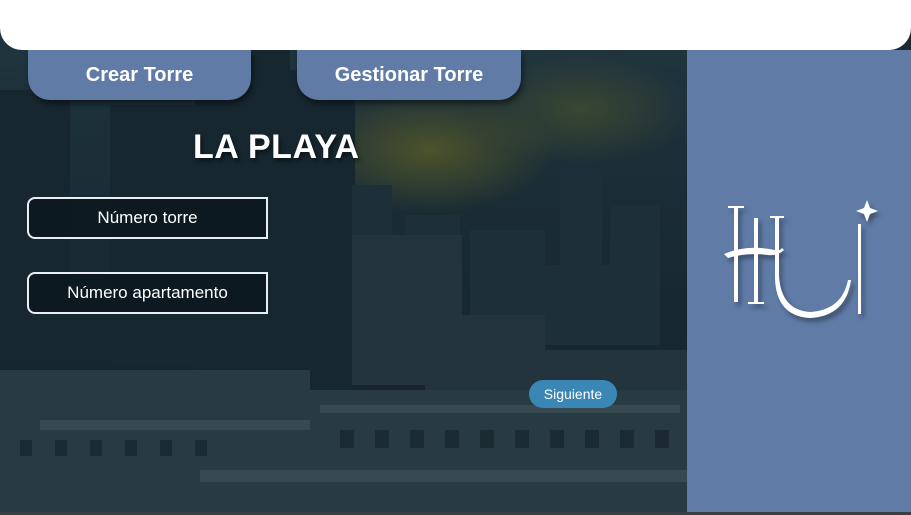 This screenshot has height=515, width=911. I want to click on hu-monogram-logo-icon, so click(801, 259).